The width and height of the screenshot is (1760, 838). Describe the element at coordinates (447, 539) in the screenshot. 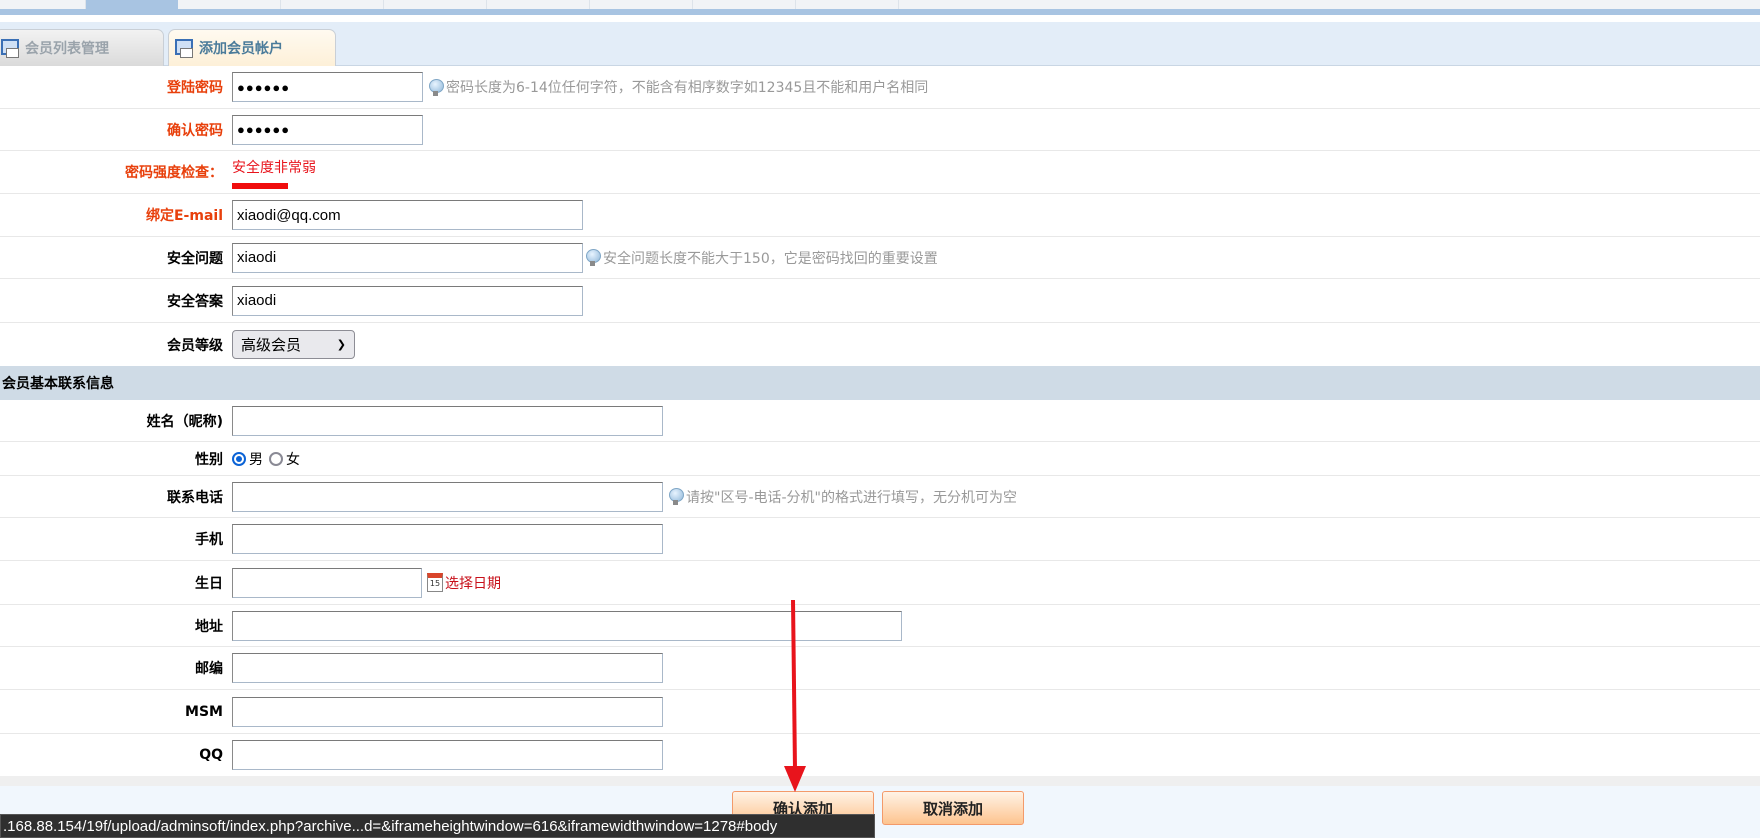

I see `mobile-input` at that location.